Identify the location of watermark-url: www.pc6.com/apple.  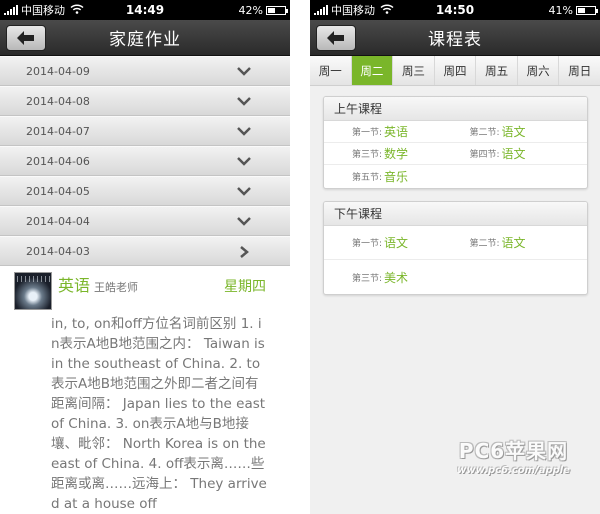
(513, 470).